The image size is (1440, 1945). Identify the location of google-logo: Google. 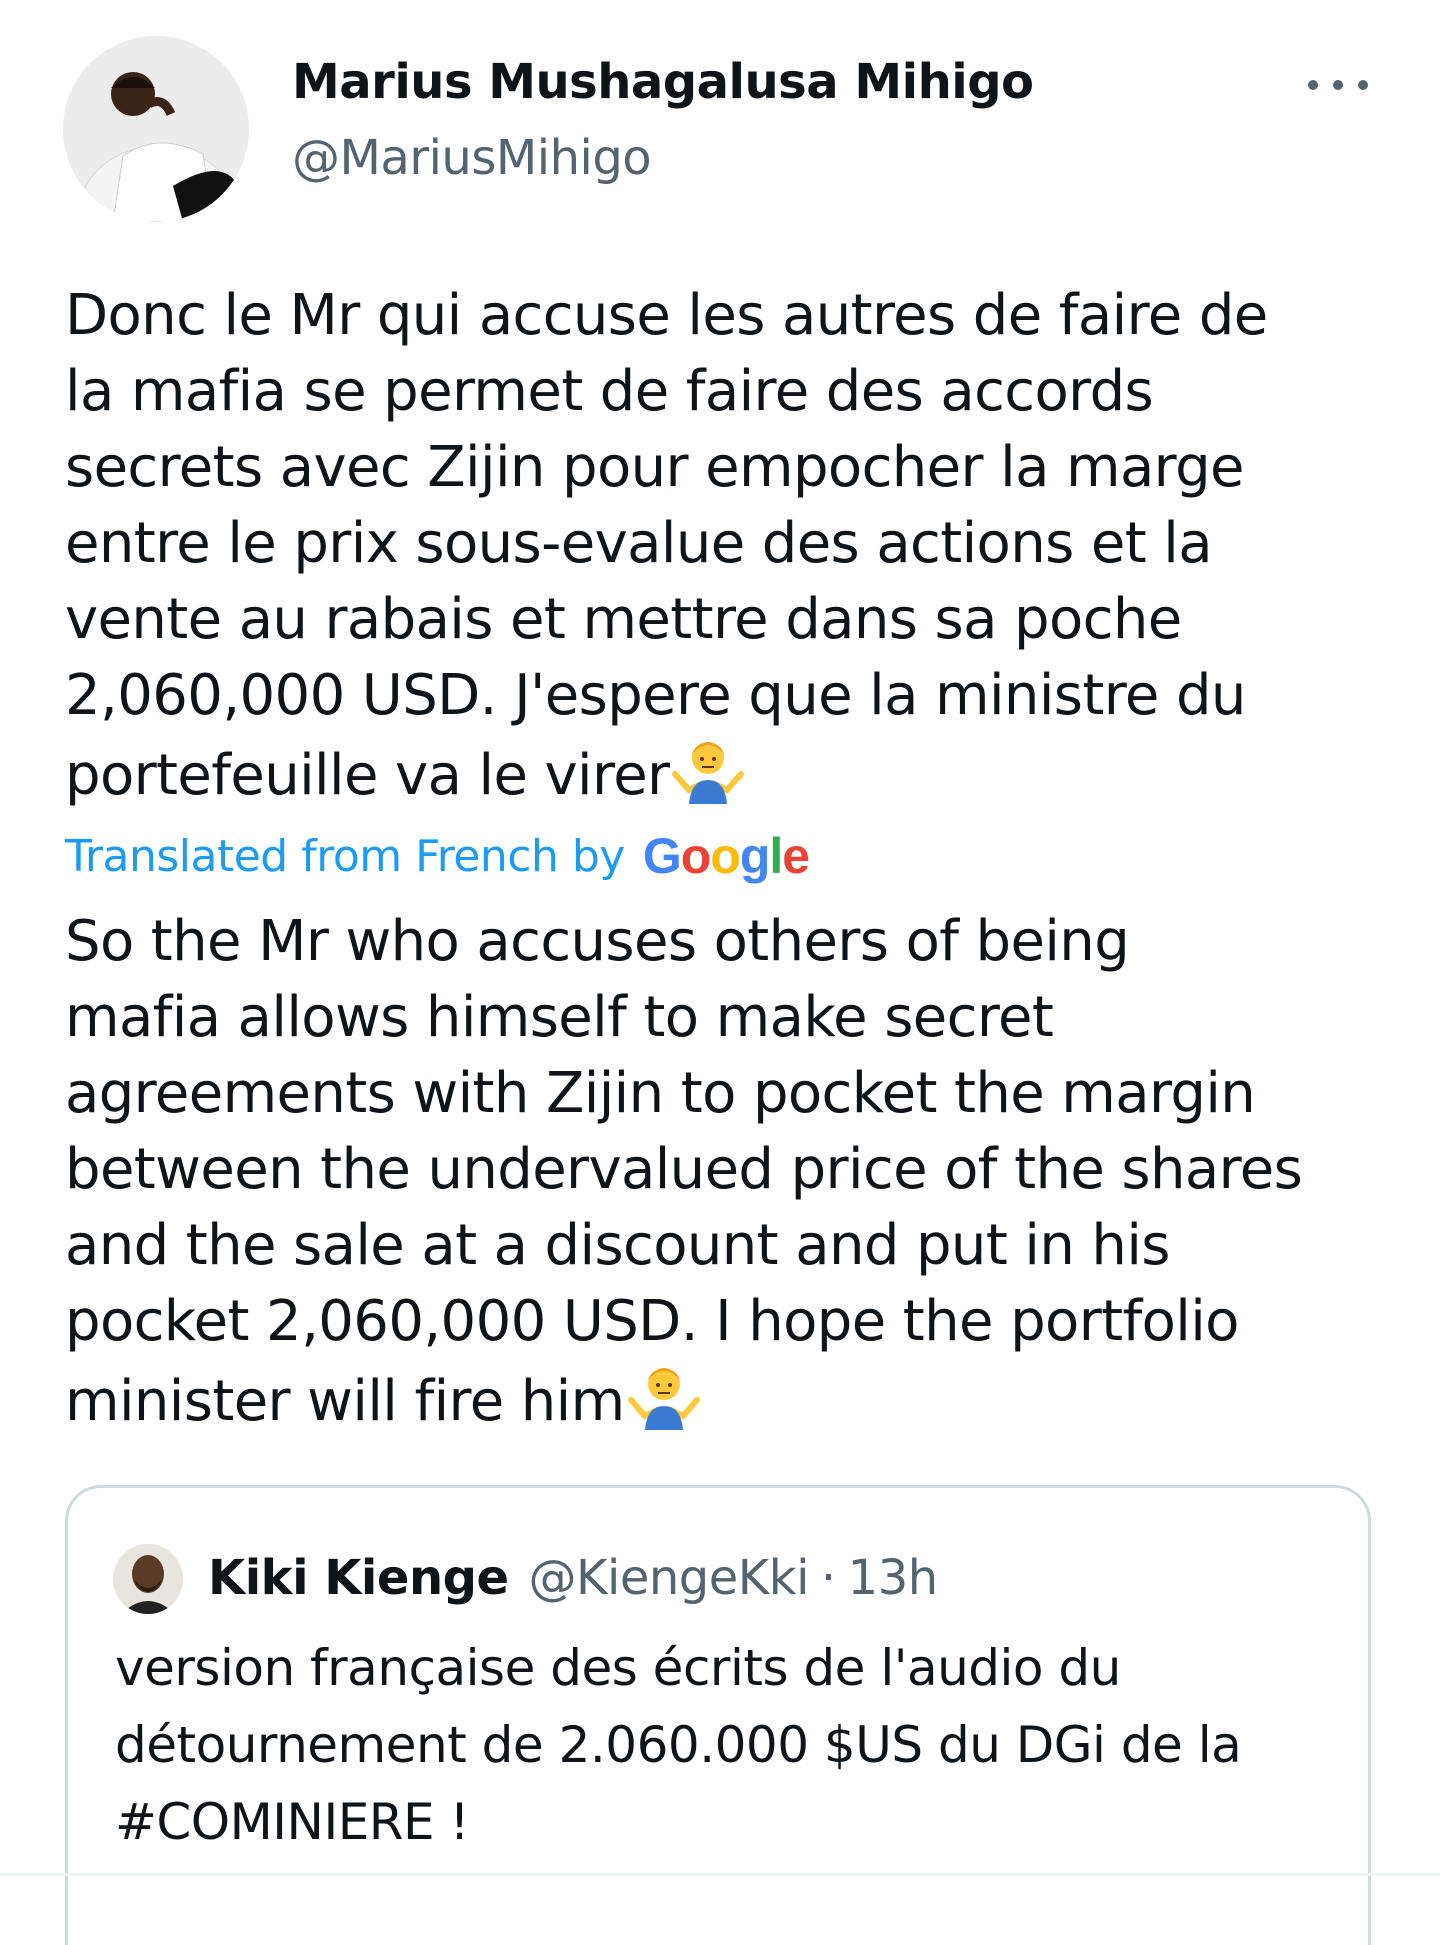
(726, 856).